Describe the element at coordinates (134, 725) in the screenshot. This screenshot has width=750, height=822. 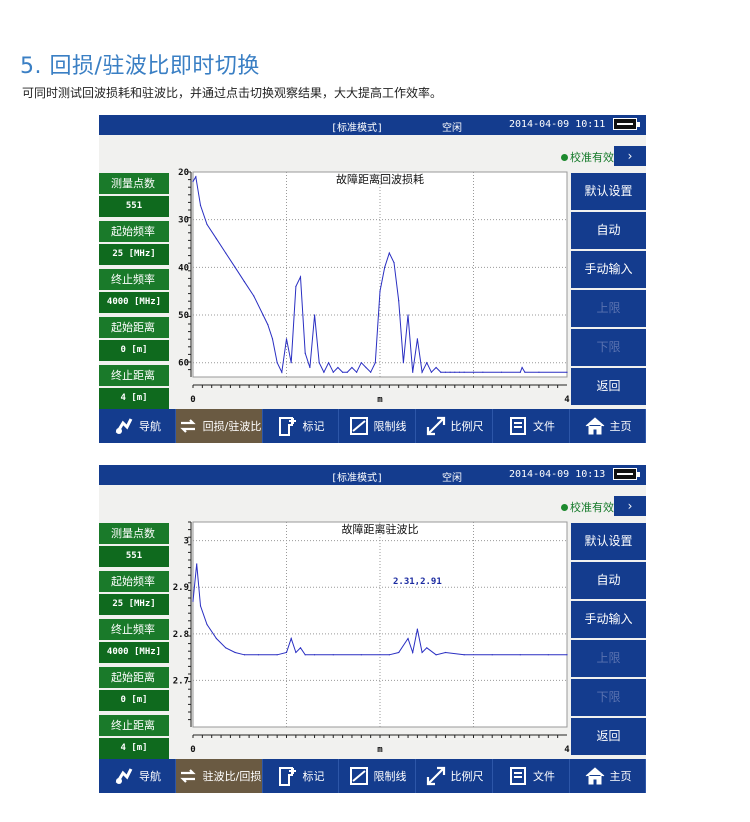
I see `param-label: 终止距离` at that location.